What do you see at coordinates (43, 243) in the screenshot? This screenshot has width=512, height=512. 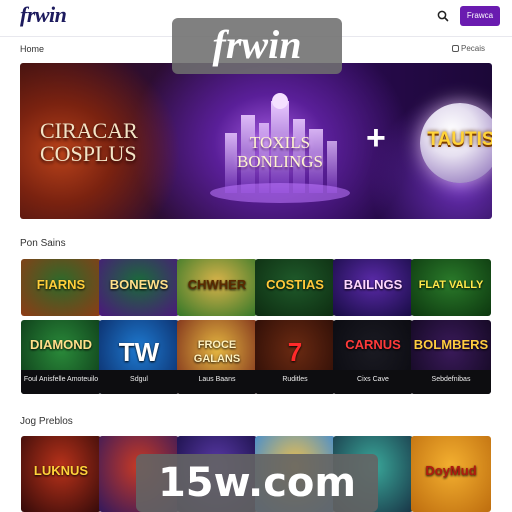 I see `section-title-popular: Pon Sains` at bounding box center [43, 243].